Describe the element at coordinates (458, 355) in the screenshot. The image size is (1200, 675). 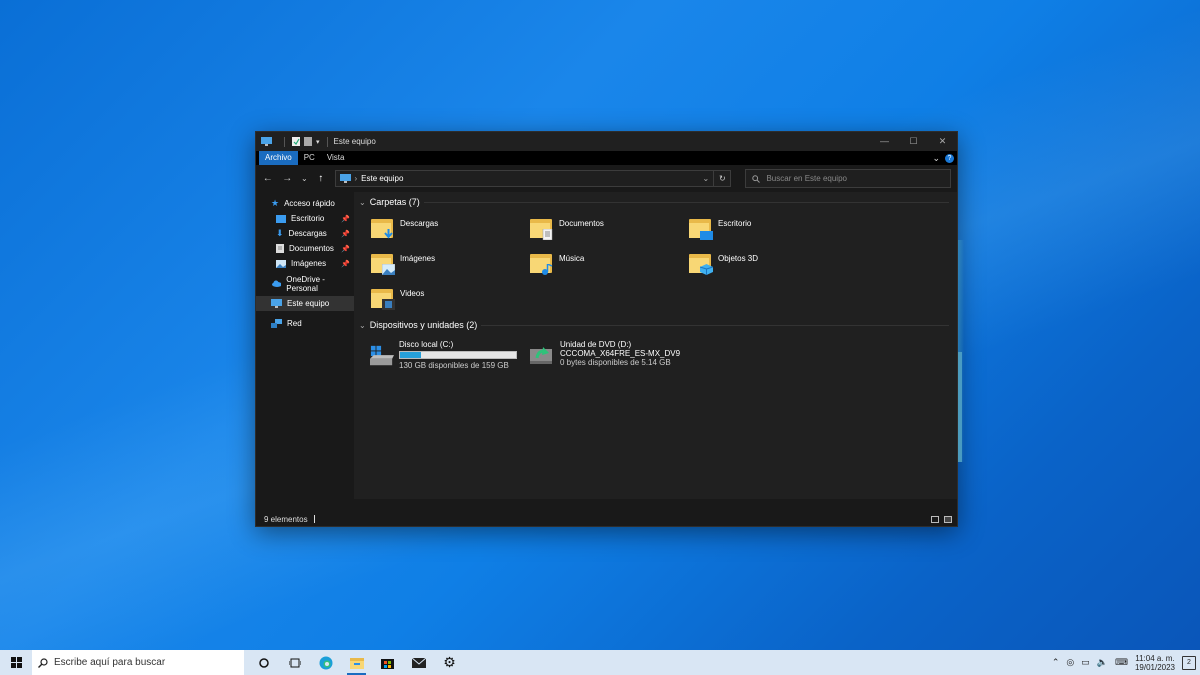
I see `drive-usage-bar` at that location.